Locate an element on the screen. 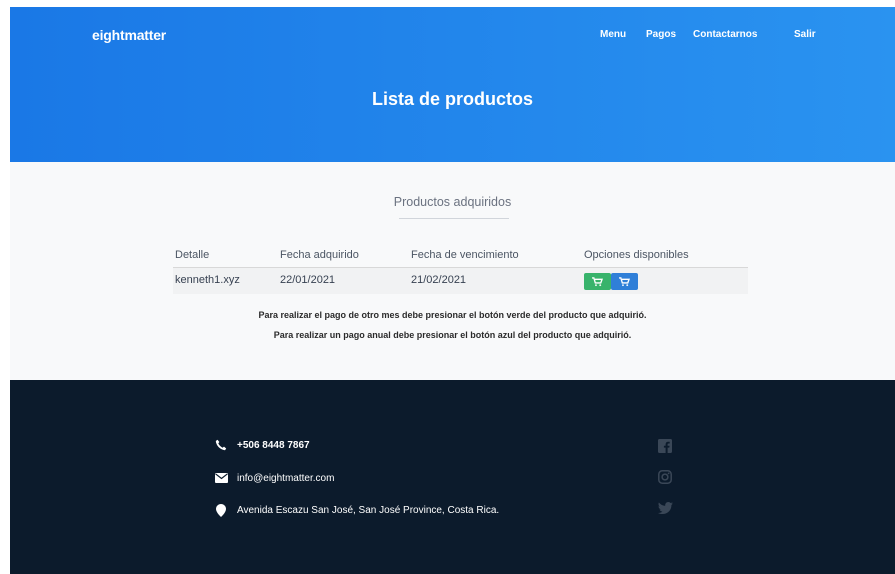 Image resolution: width=895 pixels, height=574 pixels. section-title: Productos adquiridos is located at coordinates (452, 202).